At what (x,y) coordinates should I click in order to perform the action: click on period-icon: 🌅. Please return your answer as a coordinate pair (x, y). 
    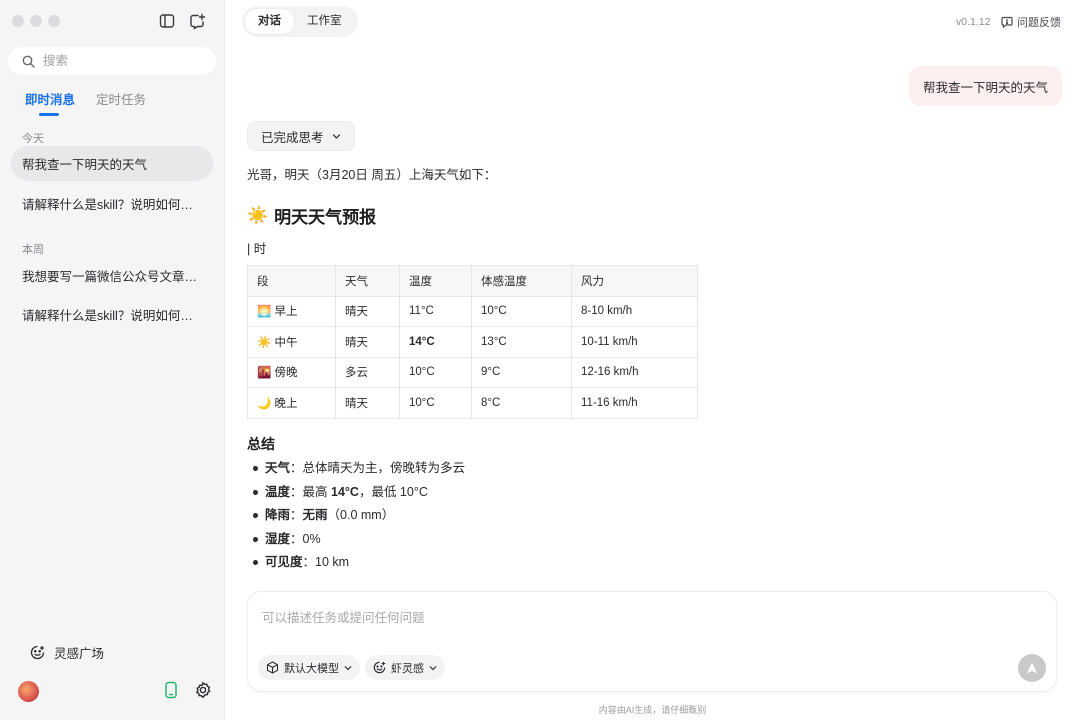
    Looking at the image, I should click on (264, 312).